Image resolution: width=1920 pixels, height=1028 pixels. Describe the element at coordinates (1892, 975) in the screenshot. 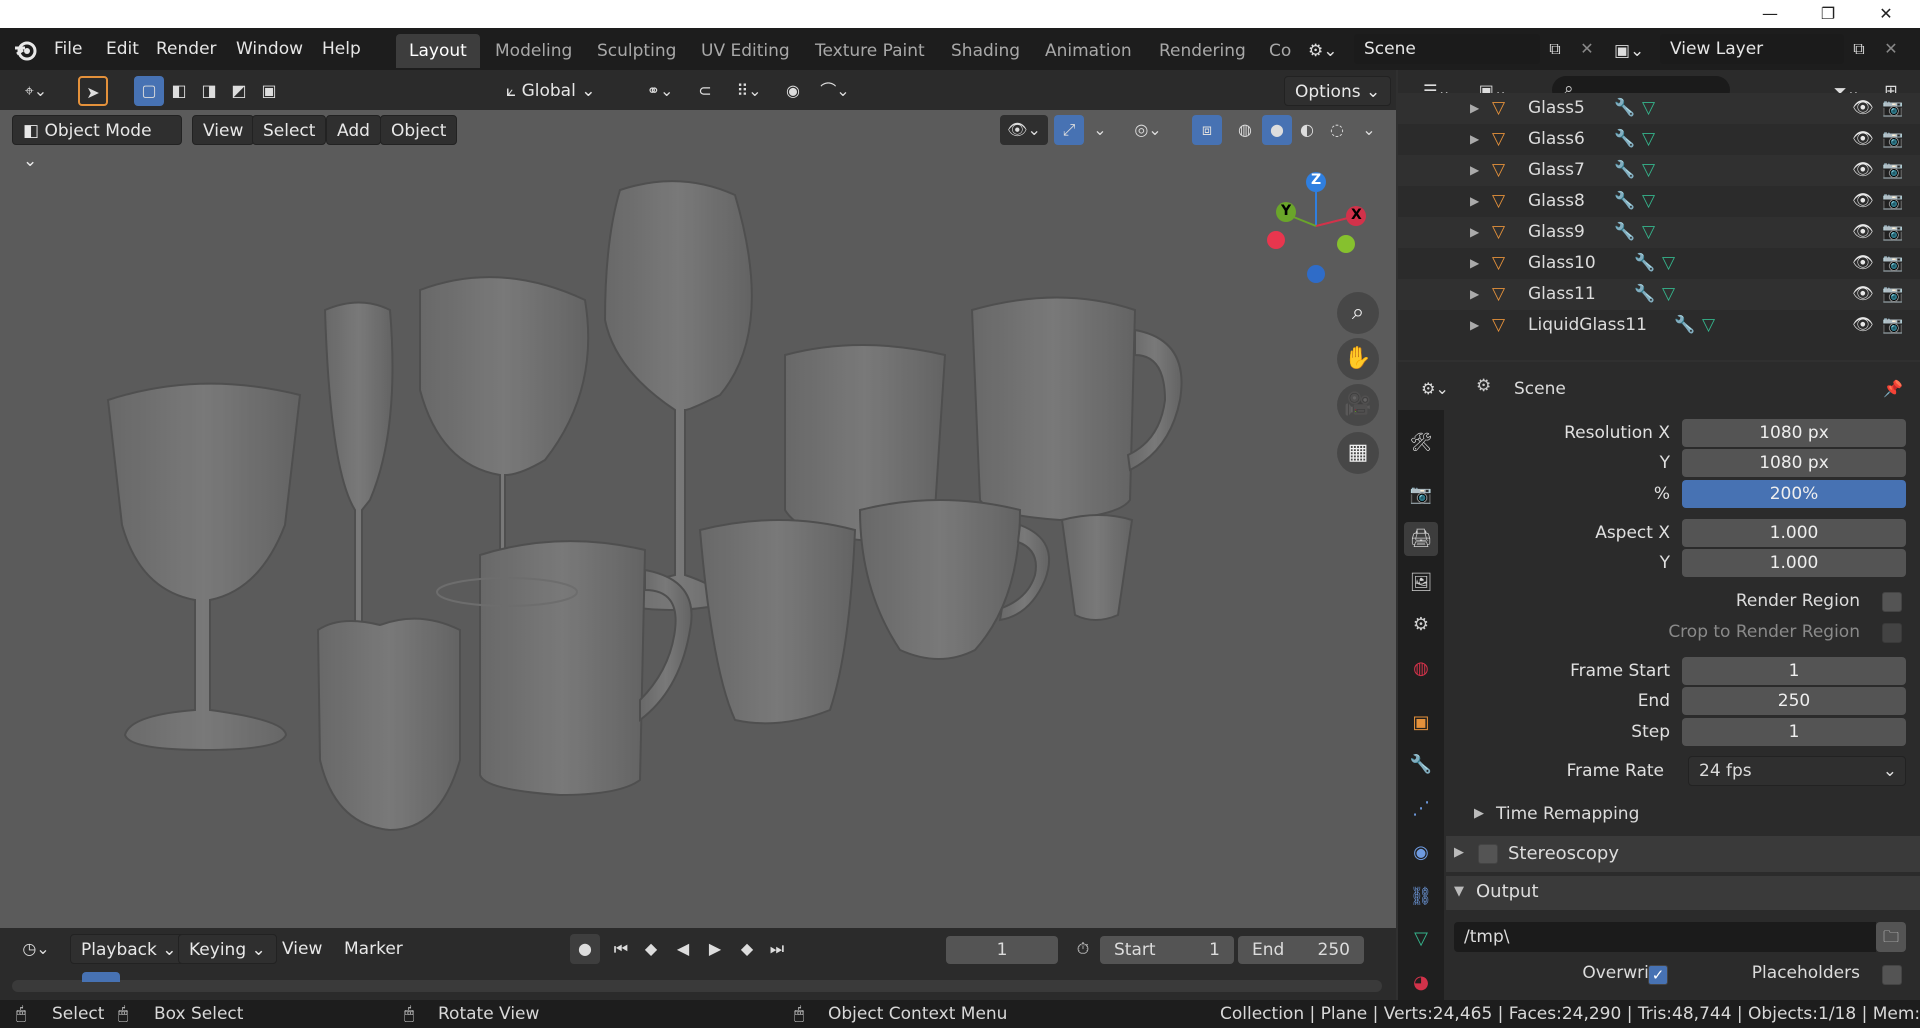

I see `placeholders-checkbox` at that location.